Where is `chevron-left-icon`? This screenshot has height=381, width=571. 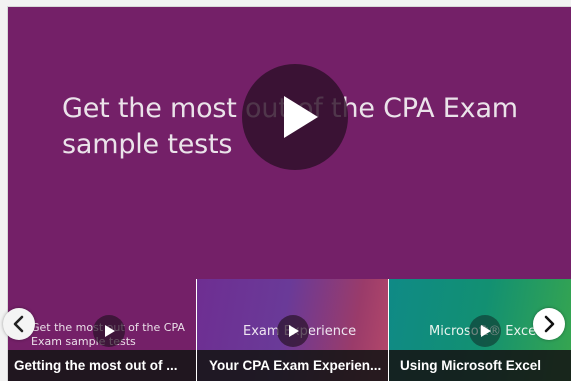 chevron-left-icon is located at coordinates (18, 324).